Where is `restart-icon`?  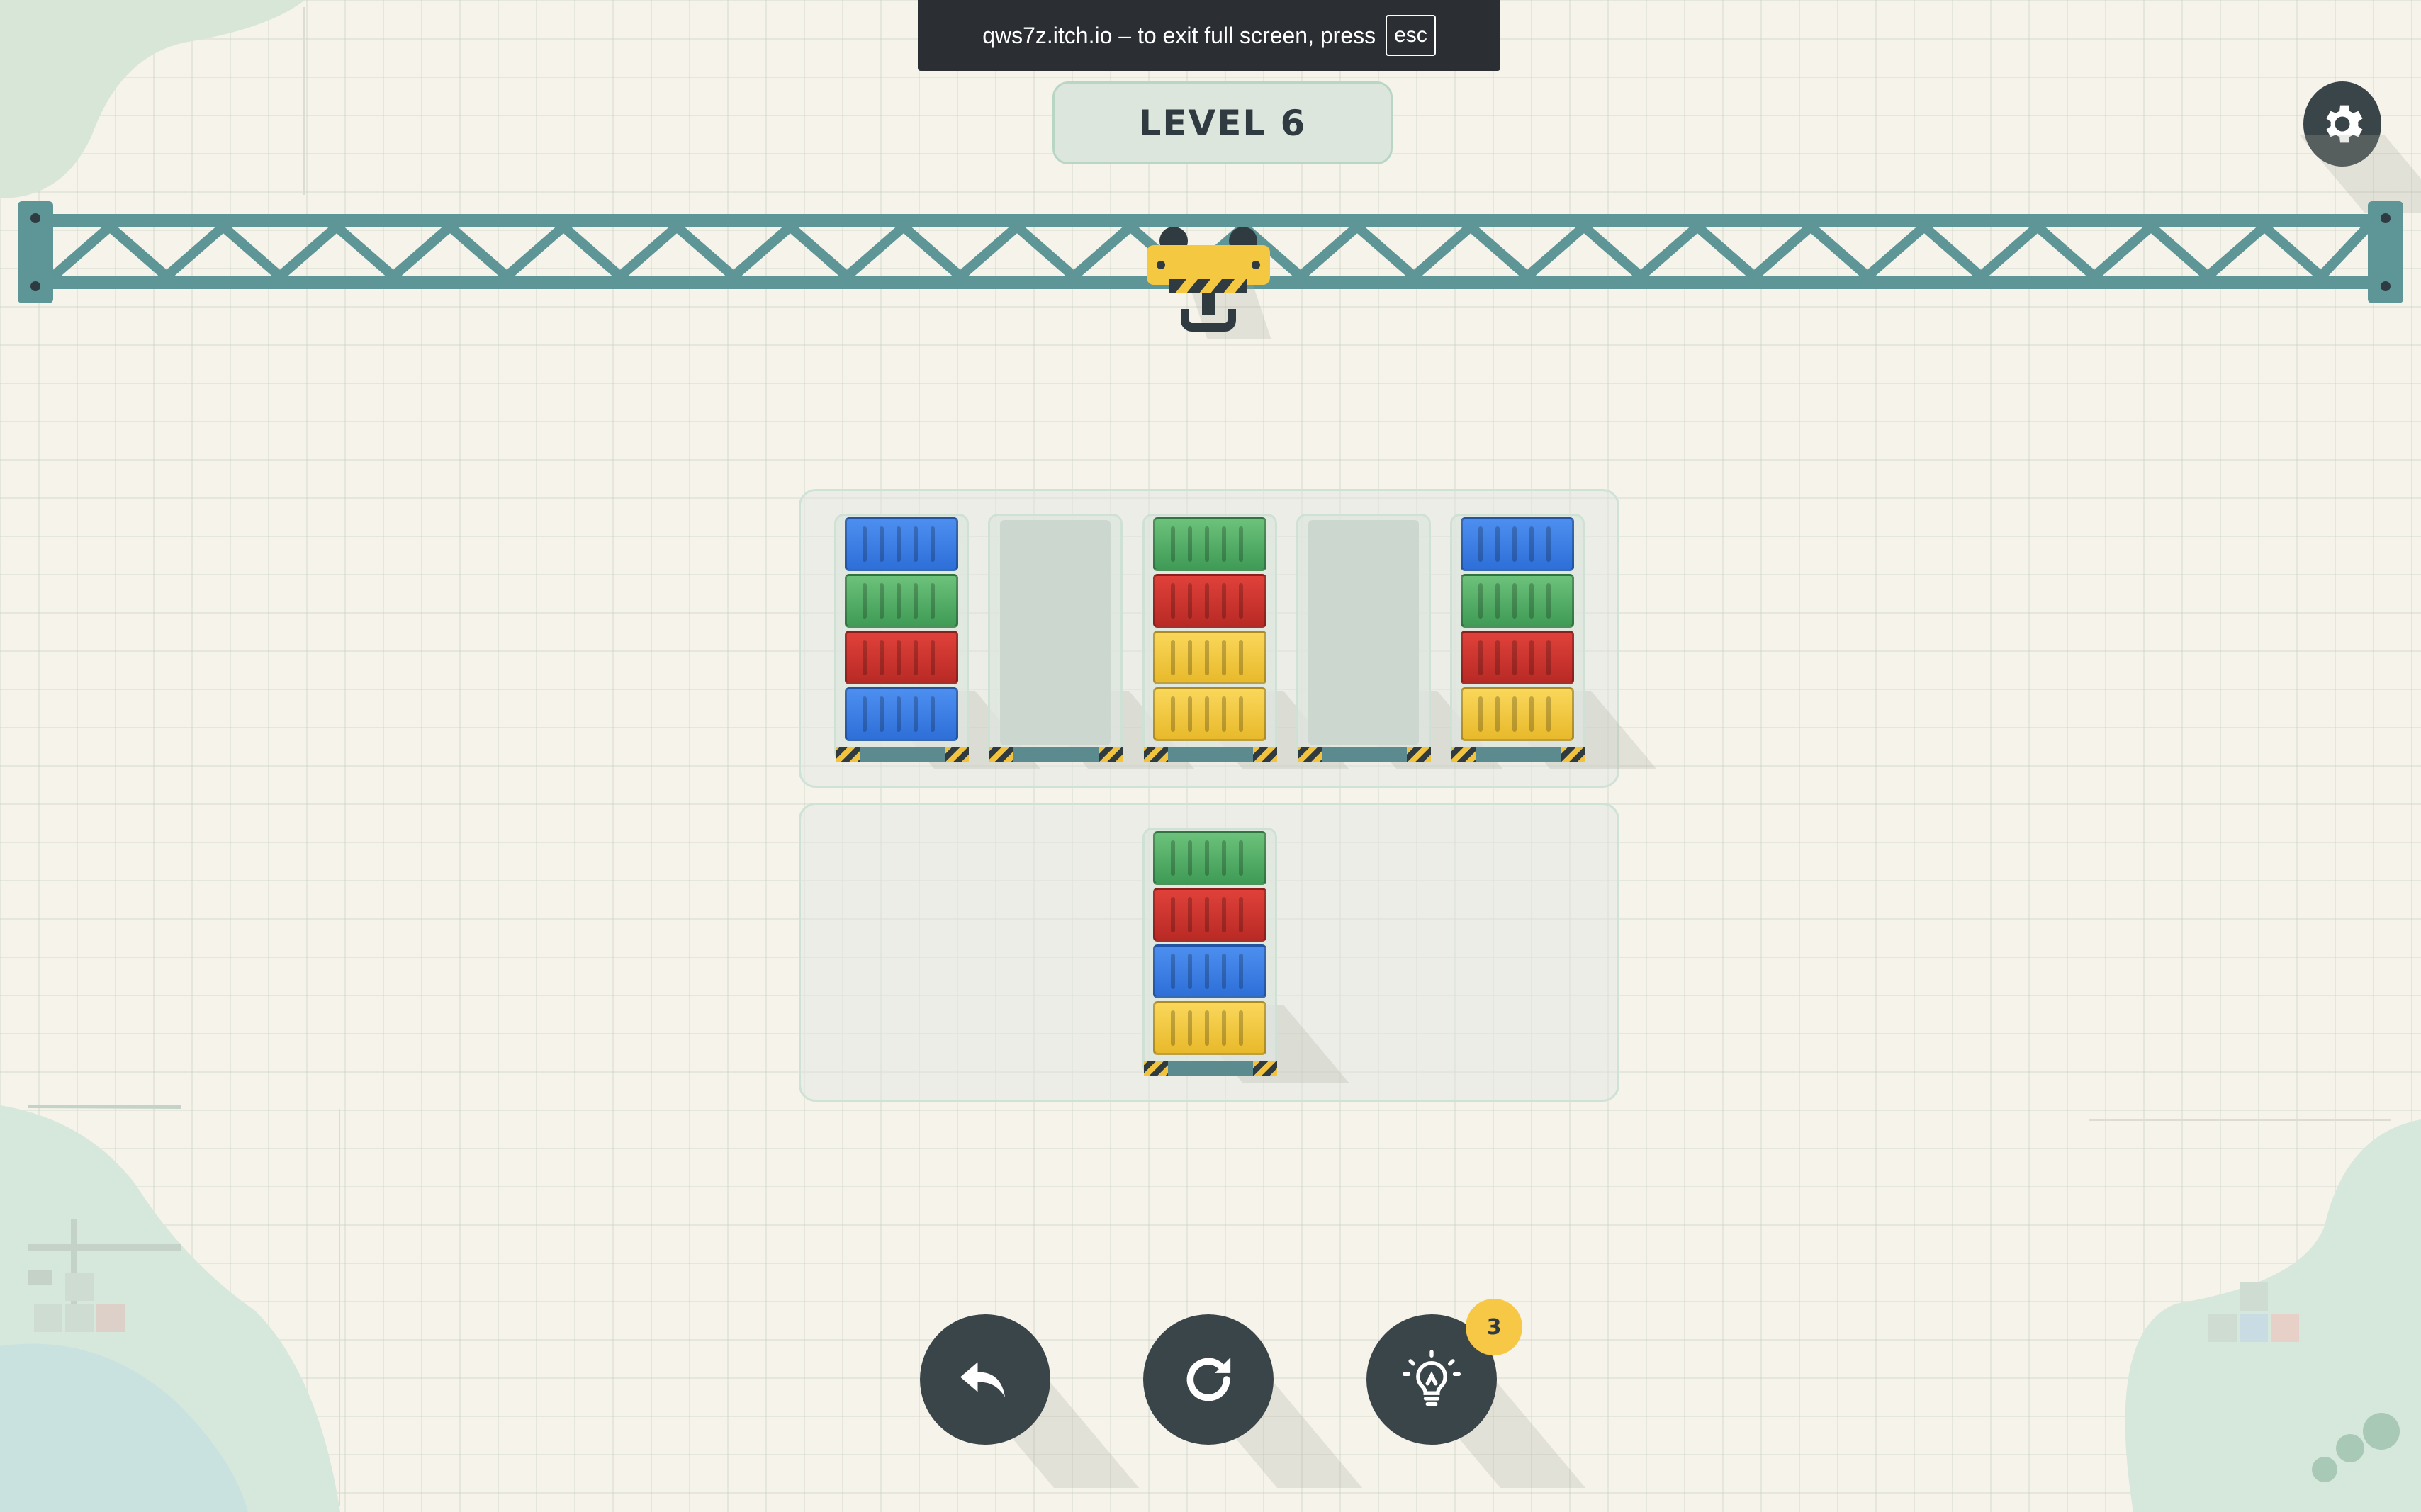
restart-icon is located at coordinates (1208, 1379).